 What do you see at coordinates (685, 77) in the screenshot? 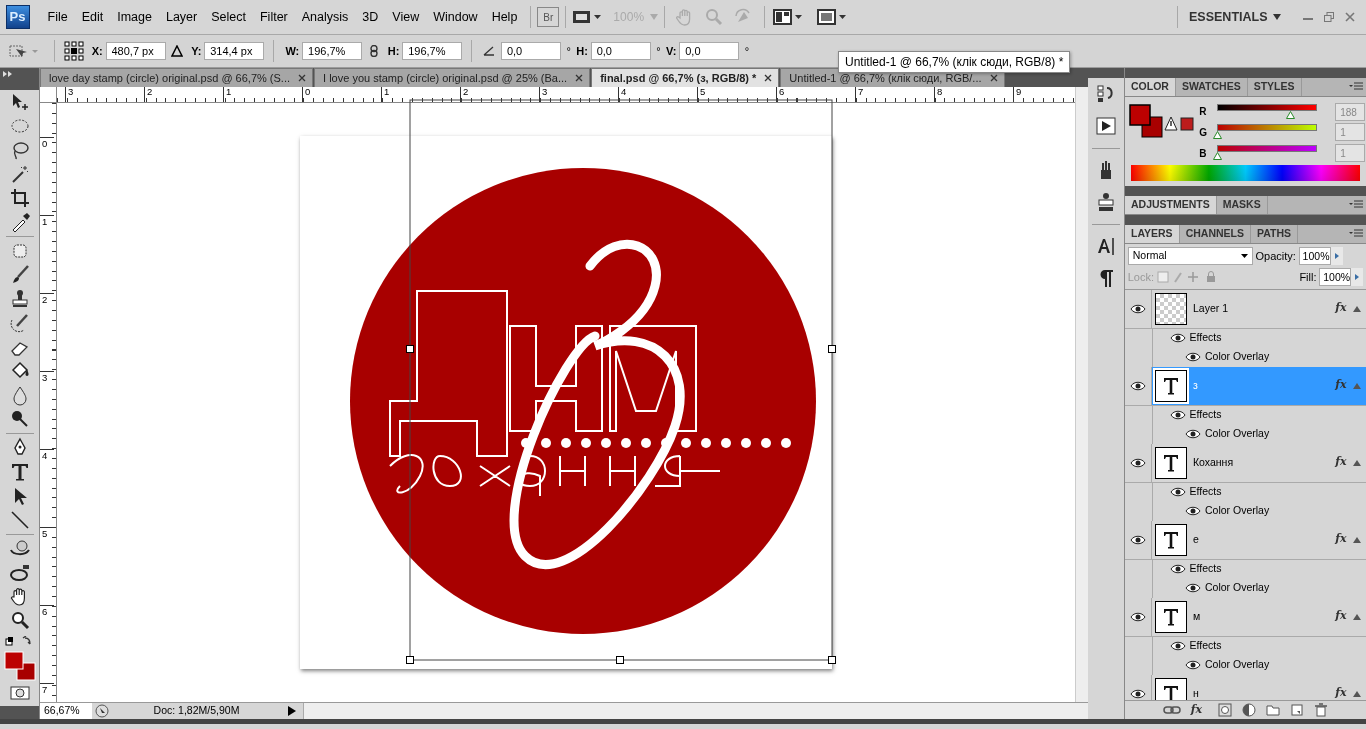
I see `document-tab: final.psd @ 66,7% (з, RGB/8) *` at bounding box center [685, 77].